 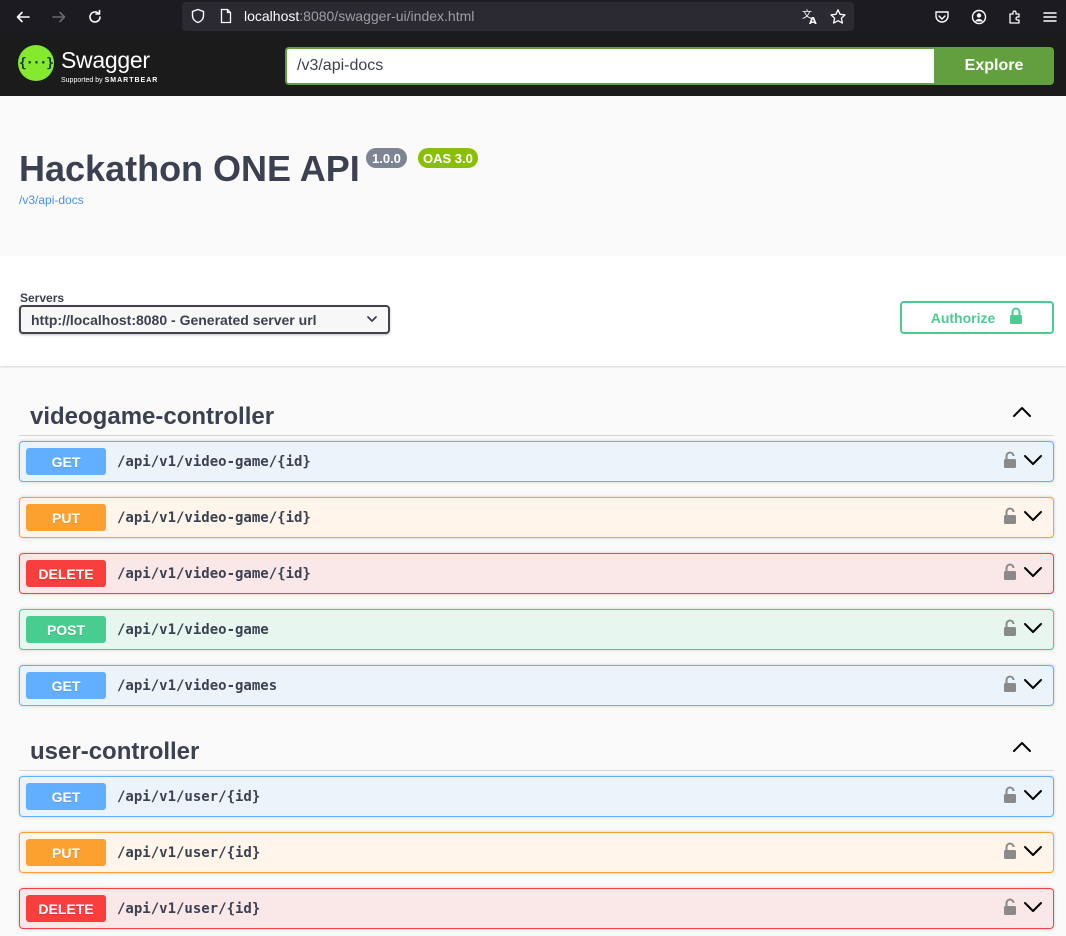 I want to click on operation-row: GET /api/v1/video-games, so click(x=536, y=685).